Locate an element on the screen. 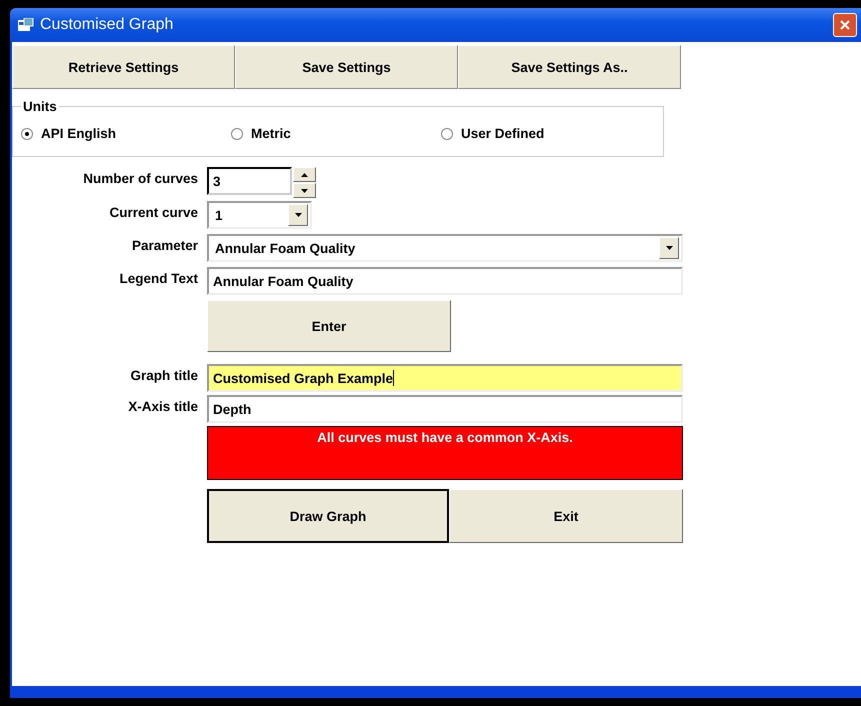 The image size is (861, 706). enter-button: Enter is located at coordinates (329, 326).